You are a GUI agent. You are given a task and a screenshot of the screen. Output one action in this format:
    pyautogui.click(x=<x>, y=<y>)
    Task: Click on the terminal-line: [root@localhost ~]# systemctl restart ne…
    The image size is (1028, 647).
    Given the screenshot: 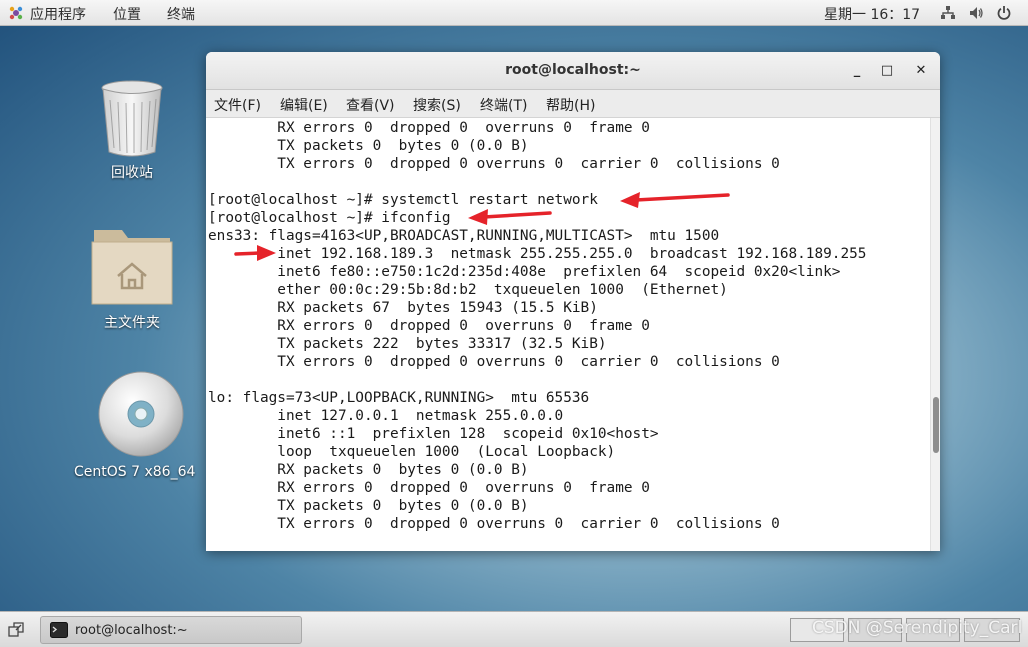 What is the action you would take?
    pyautogui.click(x=403, y=200)
    